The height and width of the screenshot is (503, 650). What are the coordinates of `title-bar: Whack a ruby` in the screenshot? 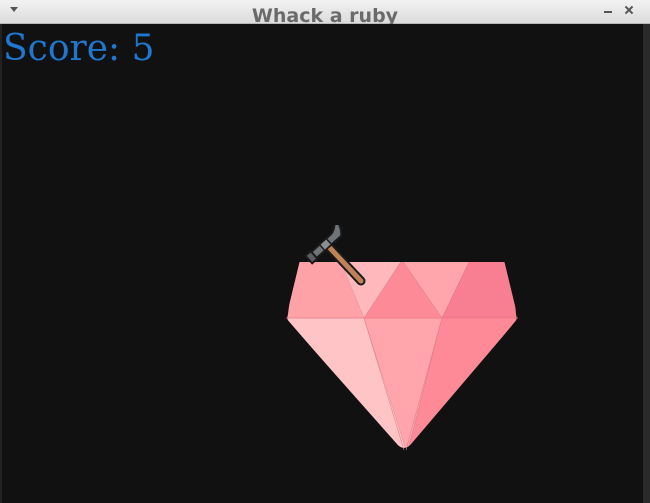 It's located at (325, 12).